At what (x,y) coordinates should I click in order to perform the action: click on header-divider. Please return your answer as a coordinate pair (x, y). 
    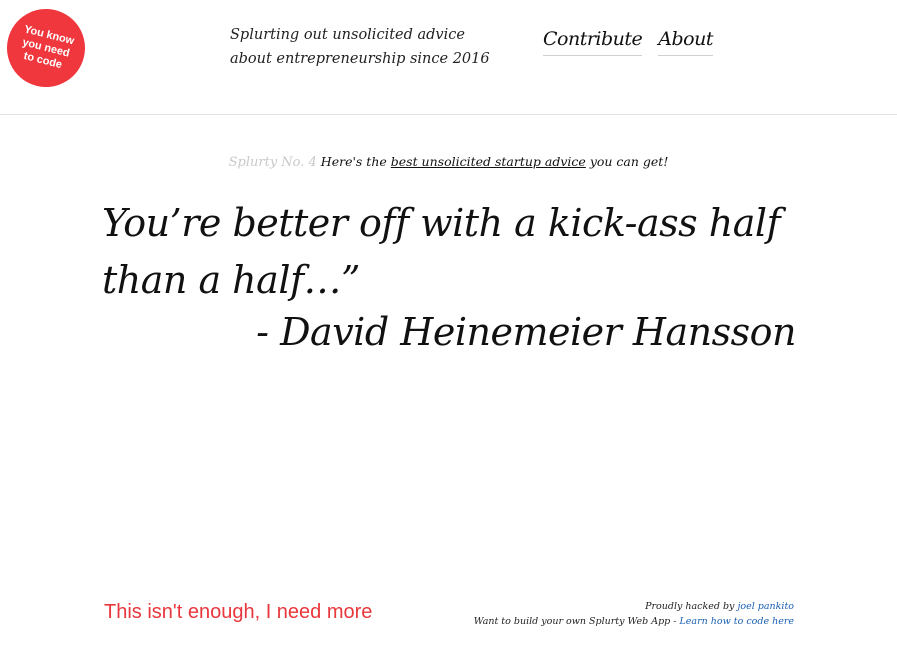
    Looking at the image, I should click on (448, 114).